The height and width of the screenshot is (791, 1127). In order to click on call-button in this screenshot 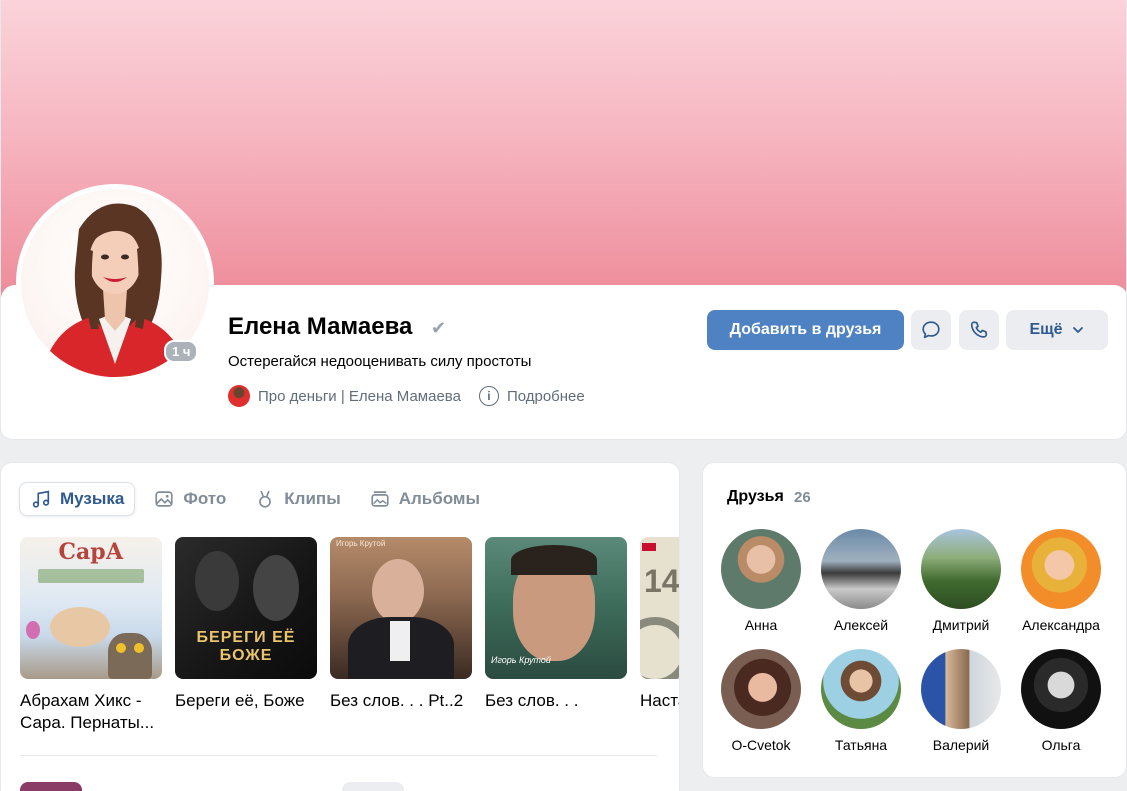, I will do `click(979, 330)`.